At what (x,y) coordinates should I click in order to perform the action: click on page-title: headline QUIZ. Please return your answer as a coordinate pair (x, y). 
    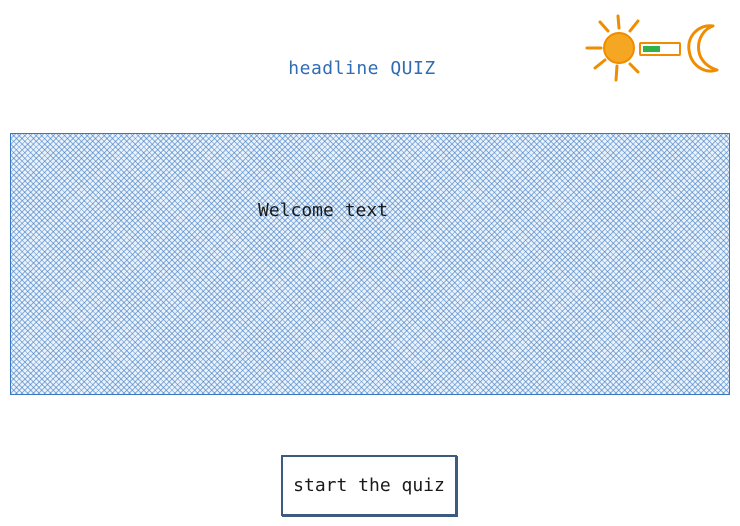
    Looking at the image, I should click on (362, 68).